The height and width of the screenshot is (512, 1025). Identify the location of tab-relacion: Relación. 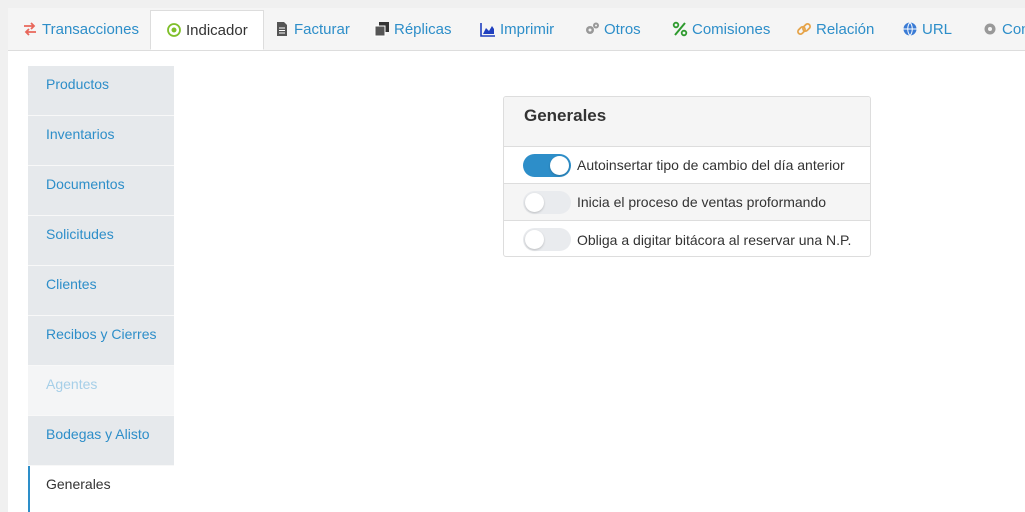
(835, 29).